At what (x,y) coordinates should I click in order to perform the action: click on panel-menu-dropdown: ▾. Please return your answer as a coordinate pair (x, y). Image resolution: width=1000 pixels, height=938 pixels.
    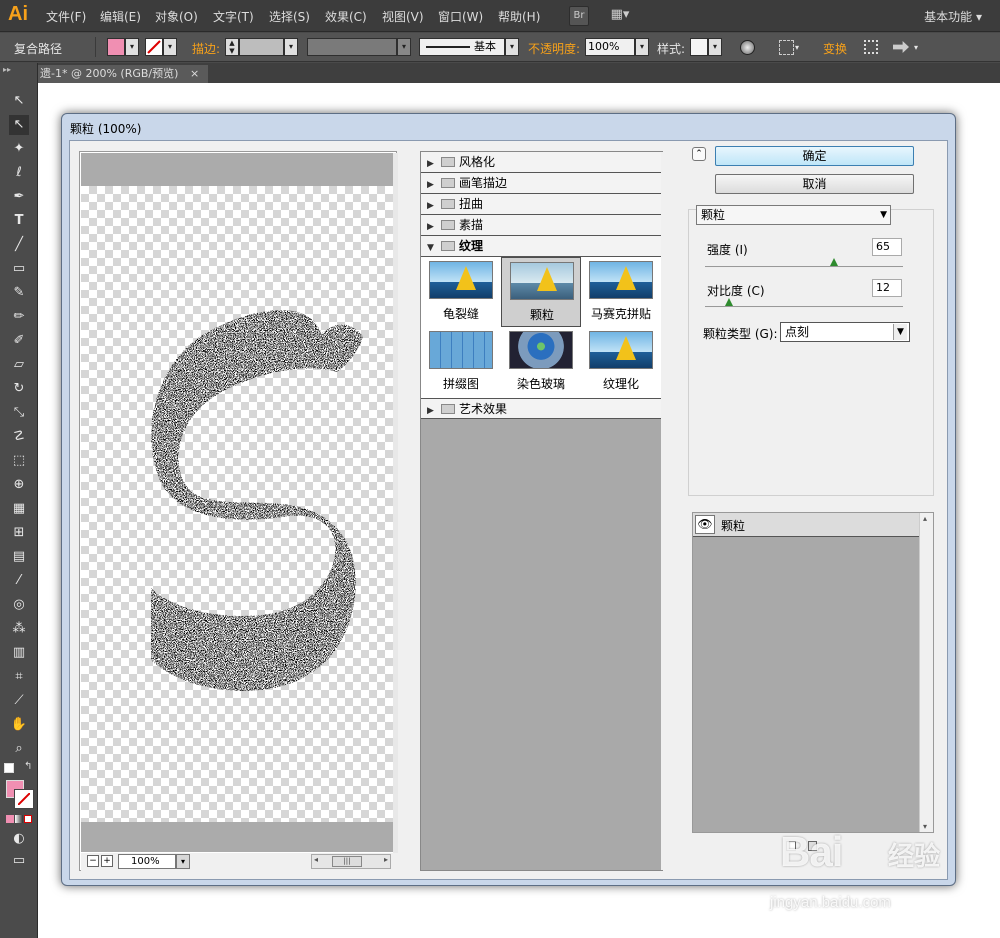
    Looking at the image, I should click on (916, 47).